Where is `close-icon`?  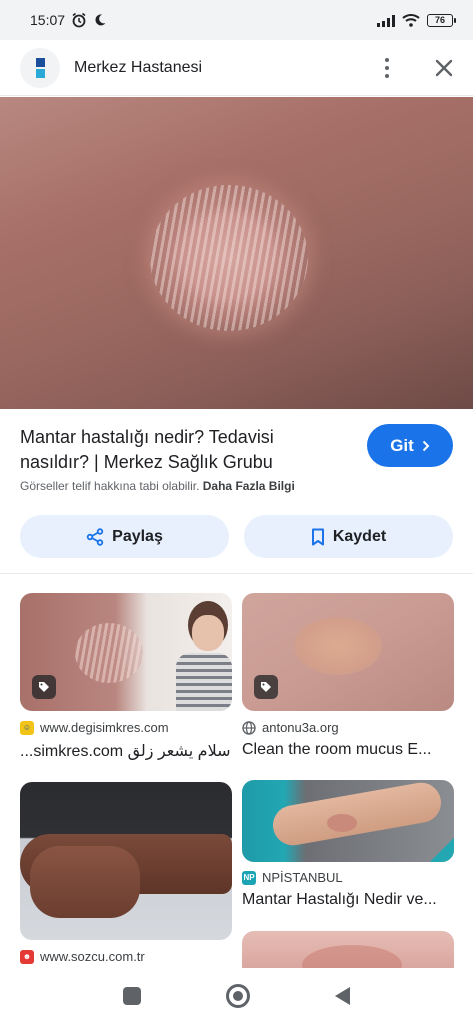 close-icon is located at coordinates (444, 68).